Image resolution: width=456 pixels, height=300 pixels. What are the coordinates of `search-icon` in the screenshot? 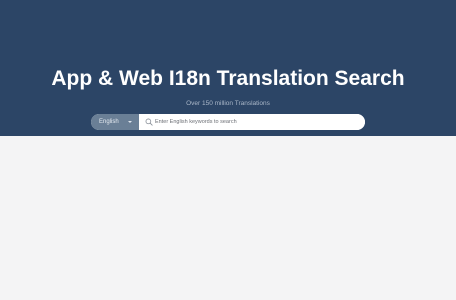 It's located at (149, 122).